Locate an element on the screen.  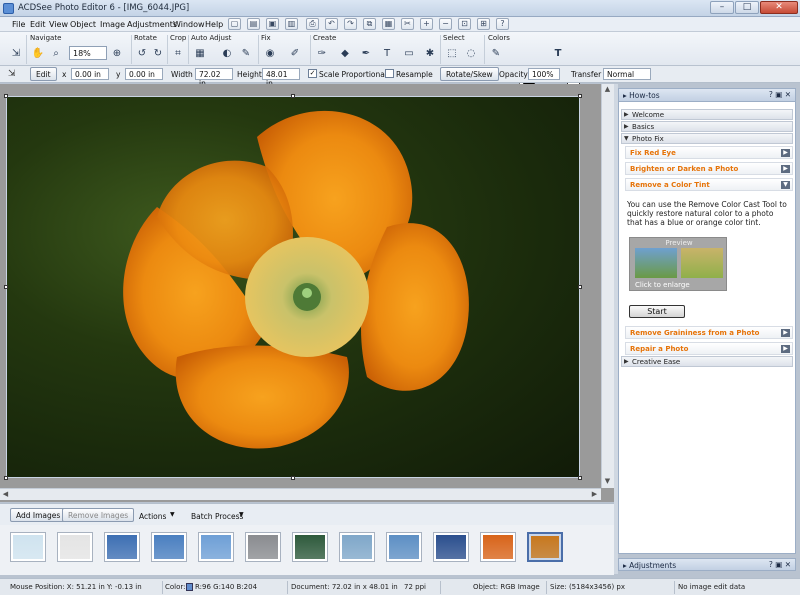
lasso-icon: ◌ is located at coordinates (471, 54).